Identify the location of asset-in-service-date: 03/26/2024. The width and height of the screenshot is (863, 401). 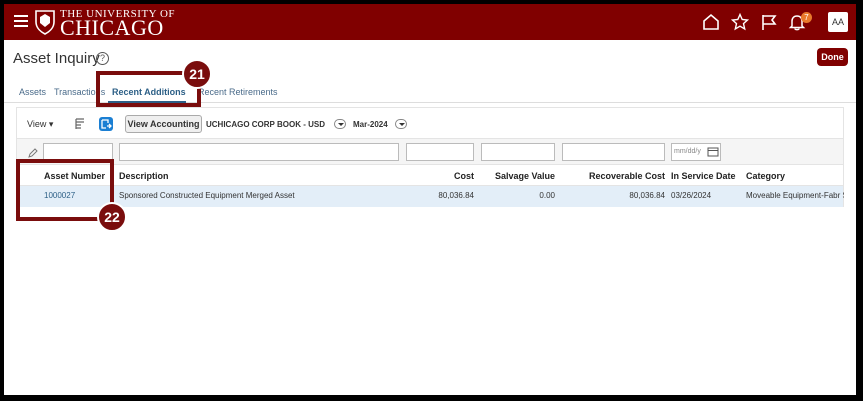
(691, 195).